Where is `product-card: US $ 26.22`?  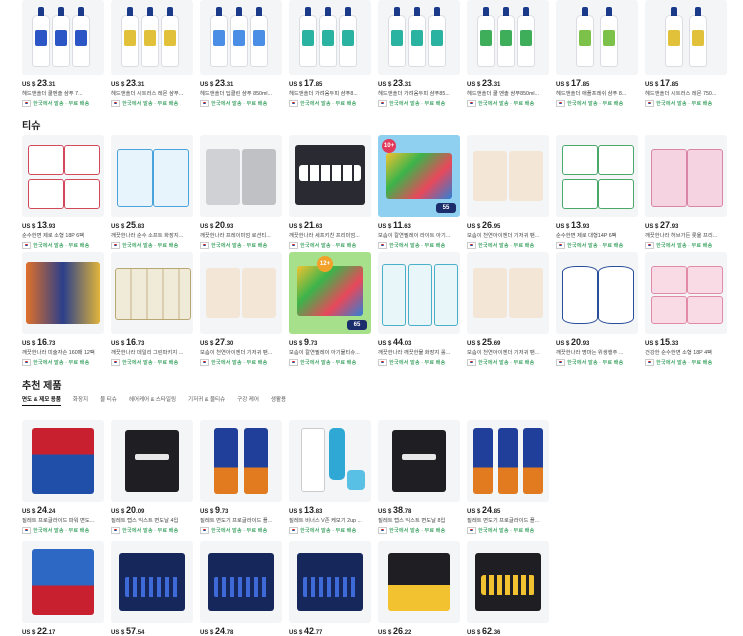 product-card: US $ 26.22 is located at coordinates (419, 588).